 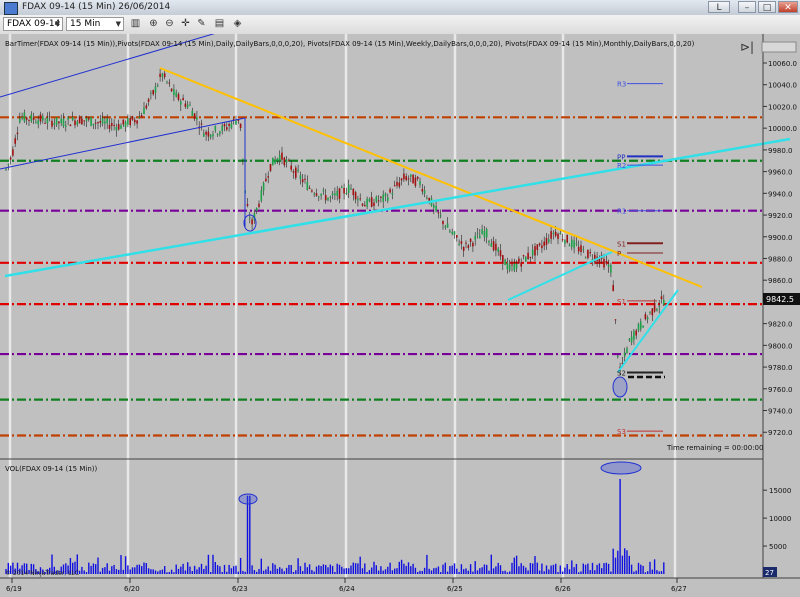 I want to click on last-price-value: 9842.5, so click(x=780, y=299).